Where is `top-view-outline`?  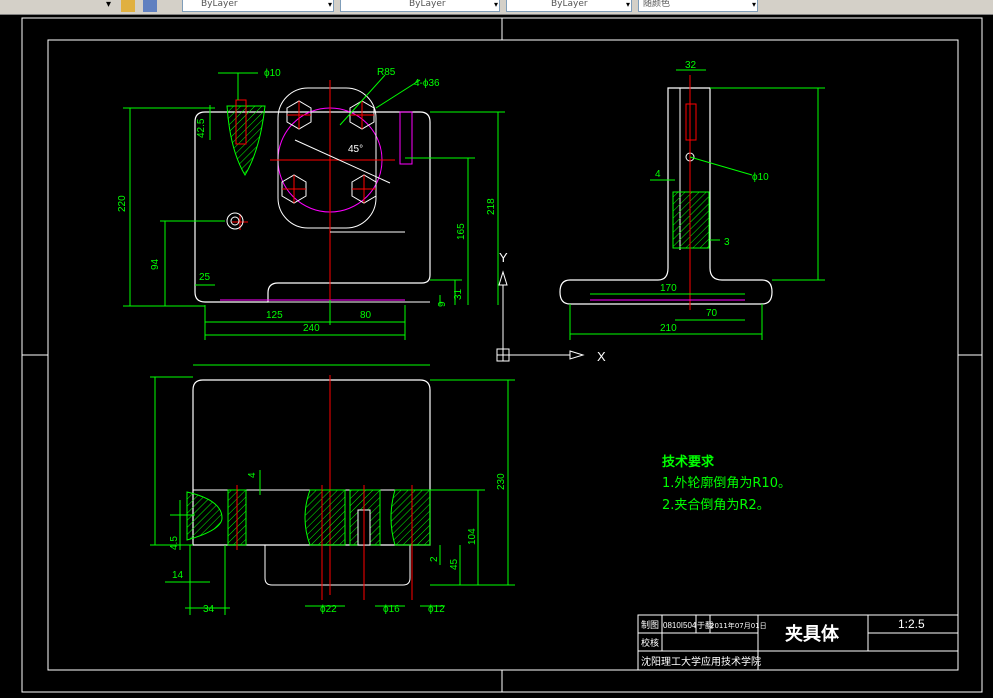 top-view-outline is located at coordinates (312, 207).